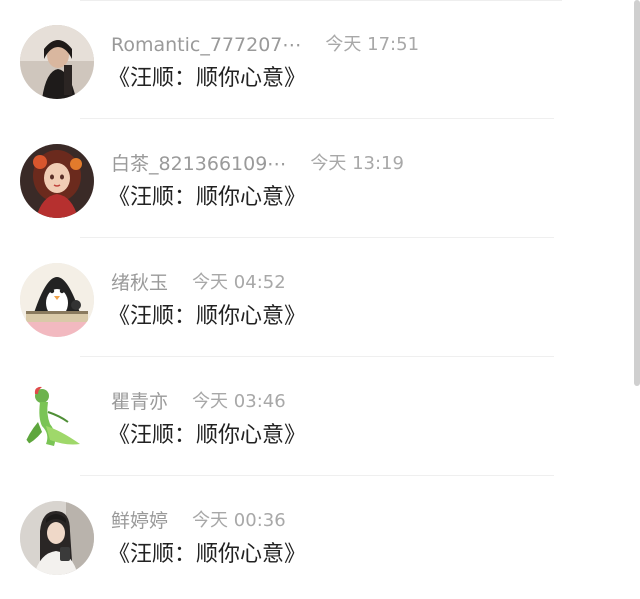 The height and width of the screenshot is (599, 640). Describe the element at coordinates (239, 520) in the screenshot. I see `comment-time: 今天 00:36` at that location.